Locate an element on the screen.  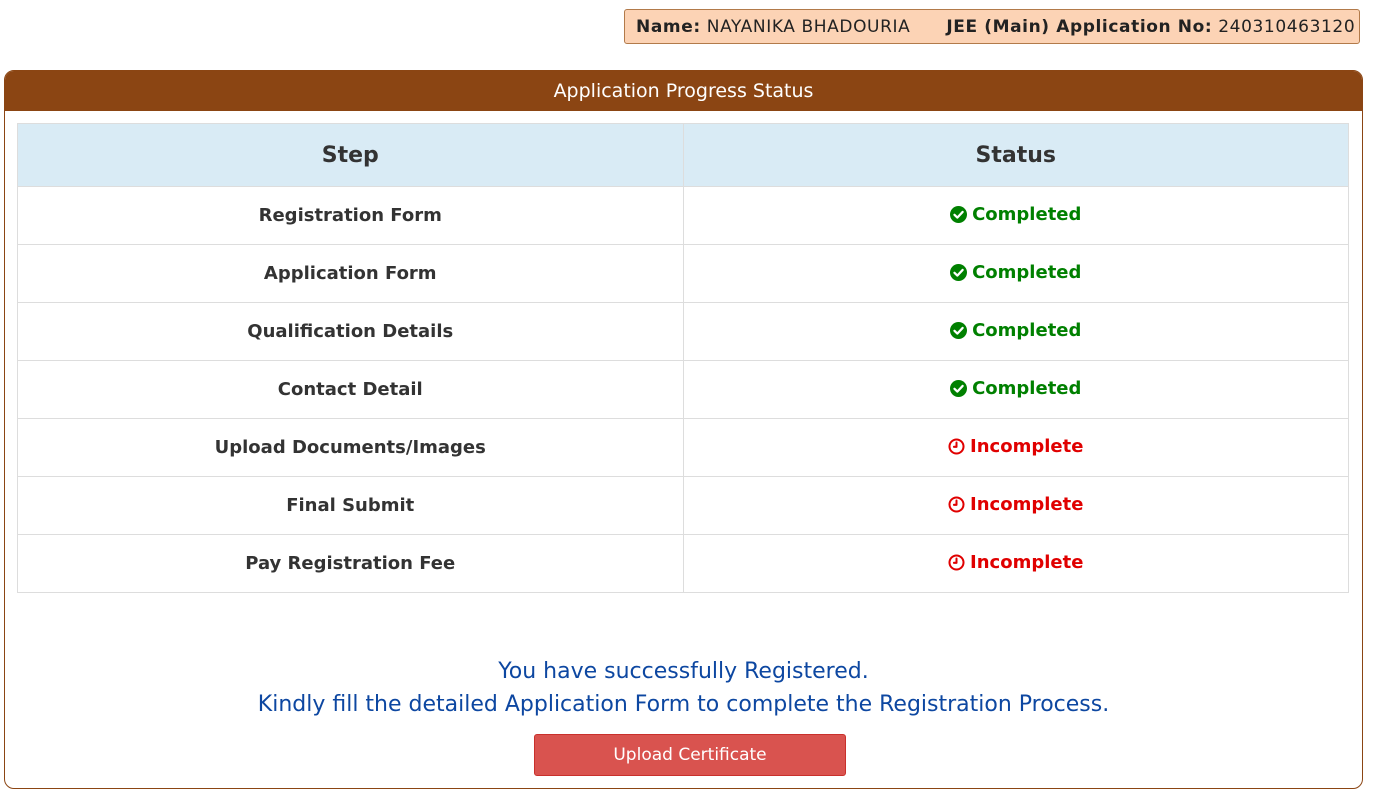
application-no-value: 240310463120 is located at coordinates (1287, 26).